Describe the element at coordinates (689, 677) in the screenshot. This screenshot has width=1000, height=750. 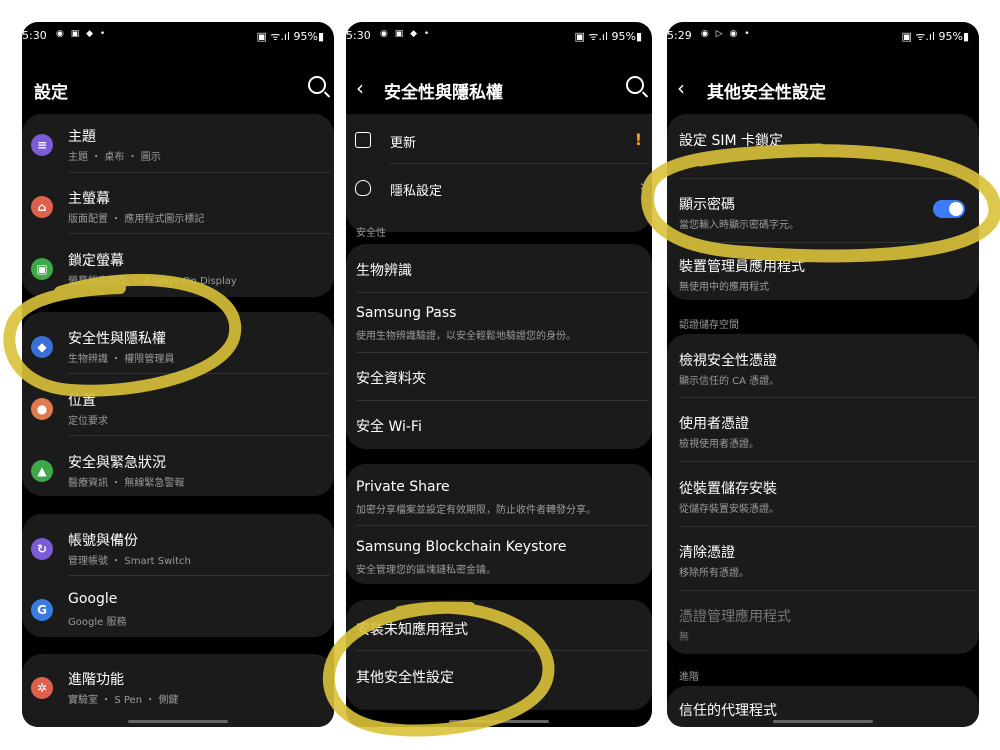
I see `section-header: 進階` at that location.